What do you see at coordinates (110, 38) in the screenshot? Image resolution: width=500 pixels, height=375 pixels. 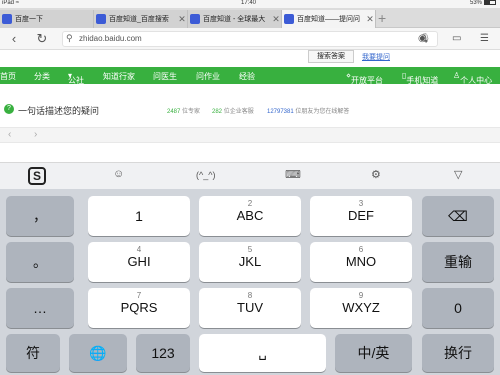 I see `url-text: zhidao.baidu.com` at bounding box center [110, 38].